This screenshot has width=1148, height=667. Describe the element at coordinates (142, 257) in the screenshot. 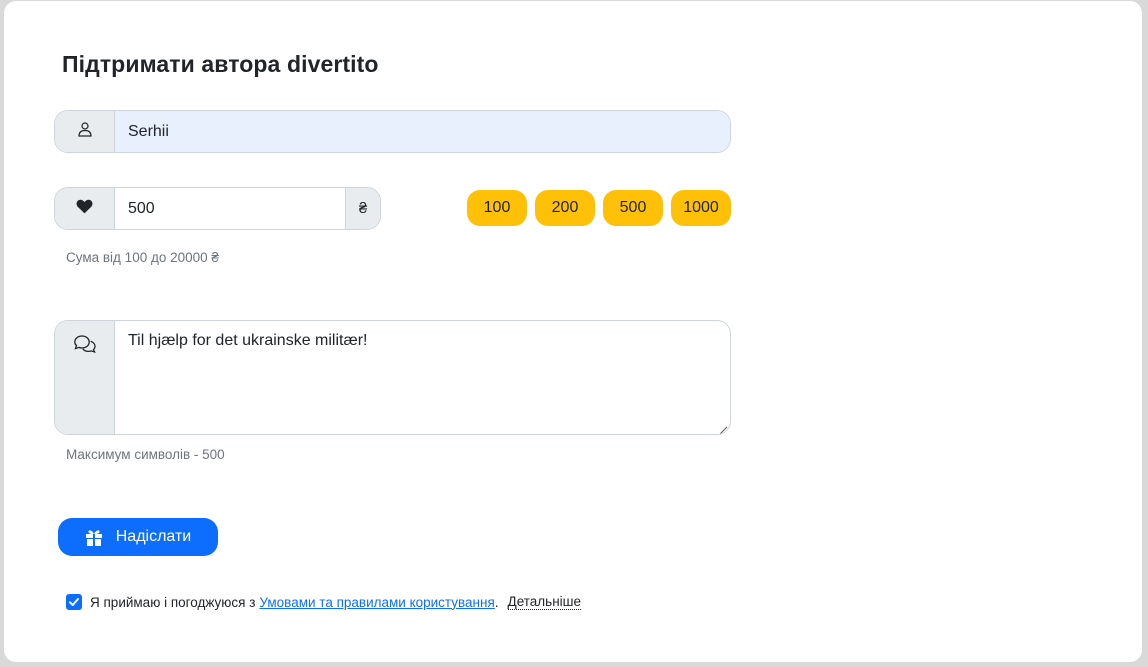

I see `amount-hint: Сума від 100 до 20000 ₴` at that location.